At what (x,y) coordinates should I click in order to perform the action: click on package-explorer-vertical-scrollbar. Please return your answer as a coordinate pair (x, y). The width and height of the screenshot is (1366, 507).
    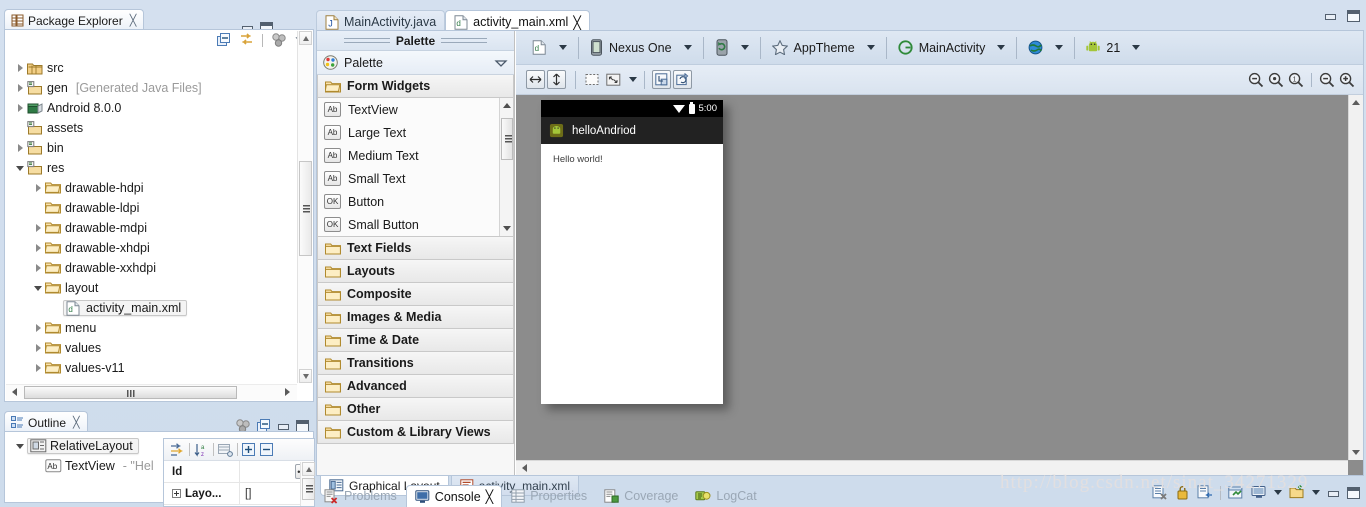
    Looking at the image, I should click on (304, 207).